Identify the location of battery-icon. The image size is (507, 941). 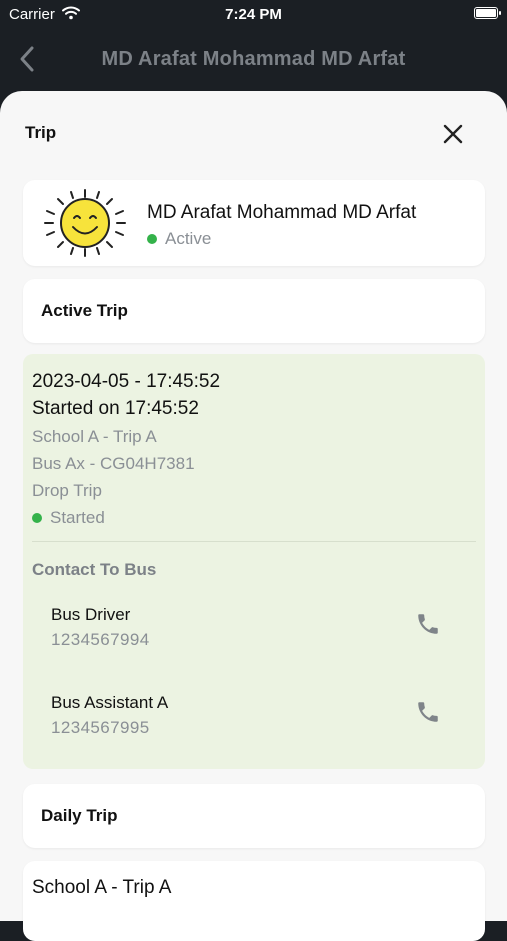
(487, 13).